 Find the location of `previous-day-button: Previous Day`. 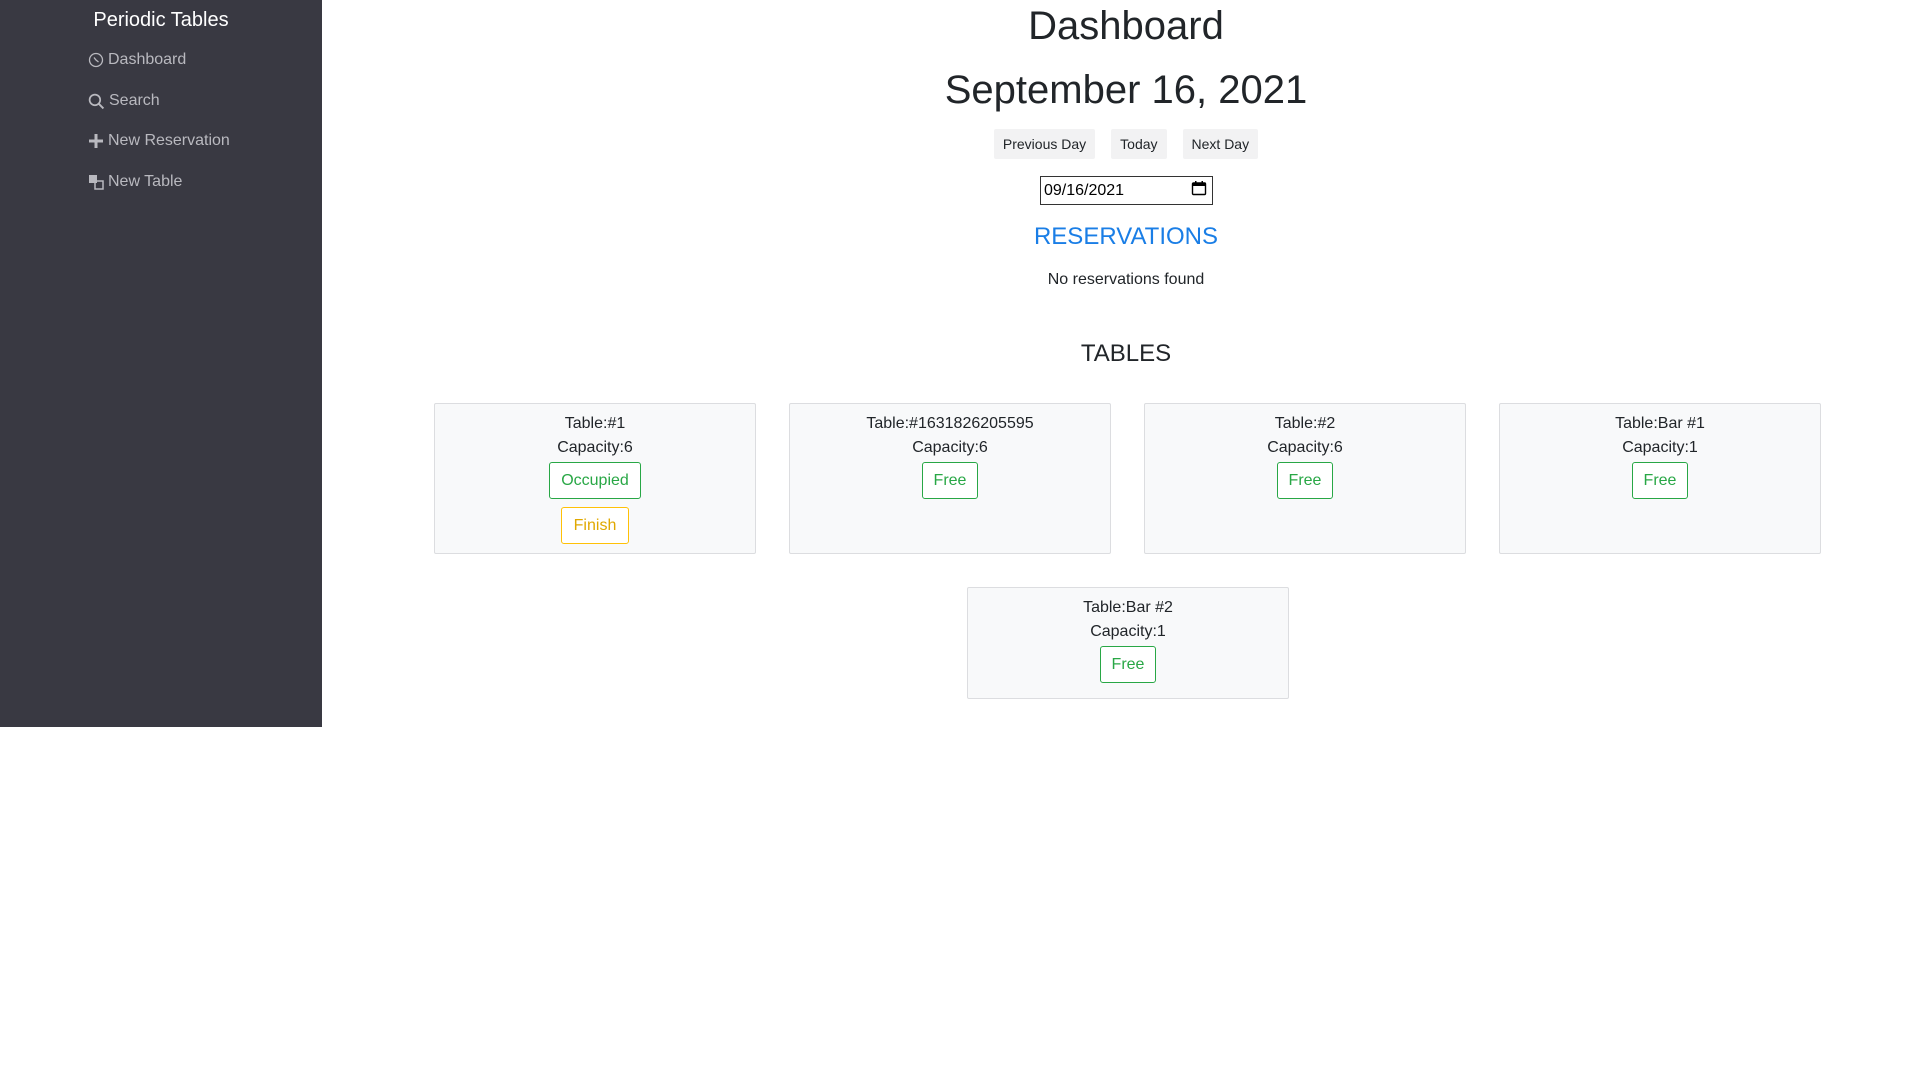

previous-day-button: Previous Day is located at coordinates (1044, 144).